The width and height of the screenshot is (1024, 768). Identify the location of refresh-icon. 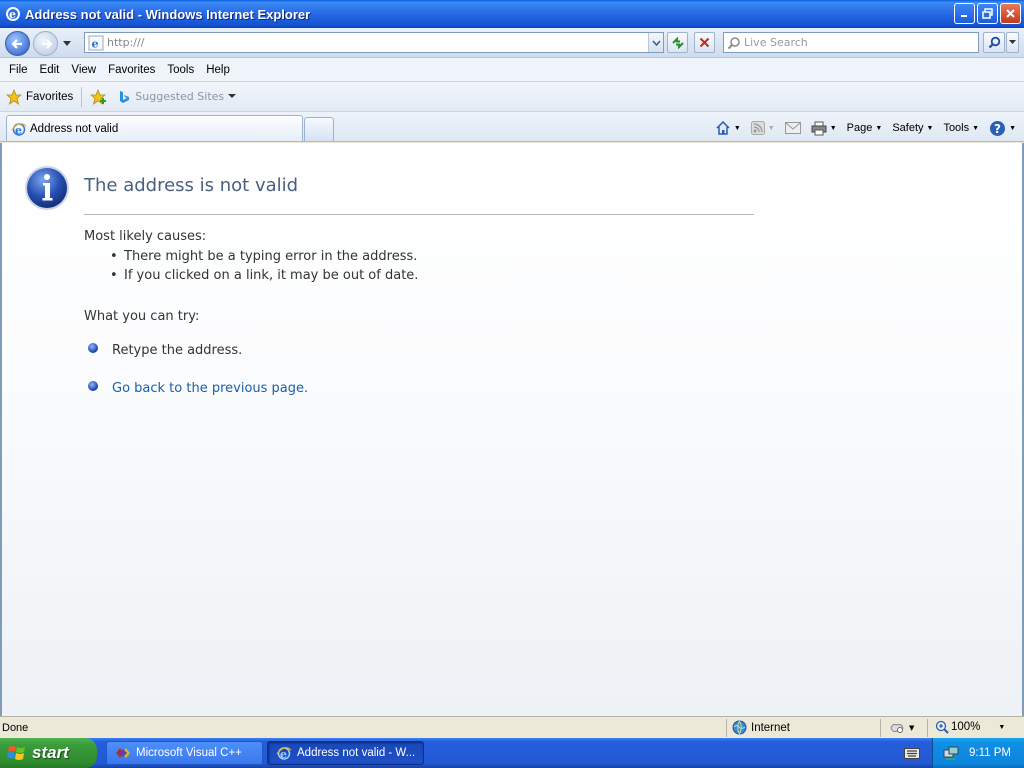
(677, 42).